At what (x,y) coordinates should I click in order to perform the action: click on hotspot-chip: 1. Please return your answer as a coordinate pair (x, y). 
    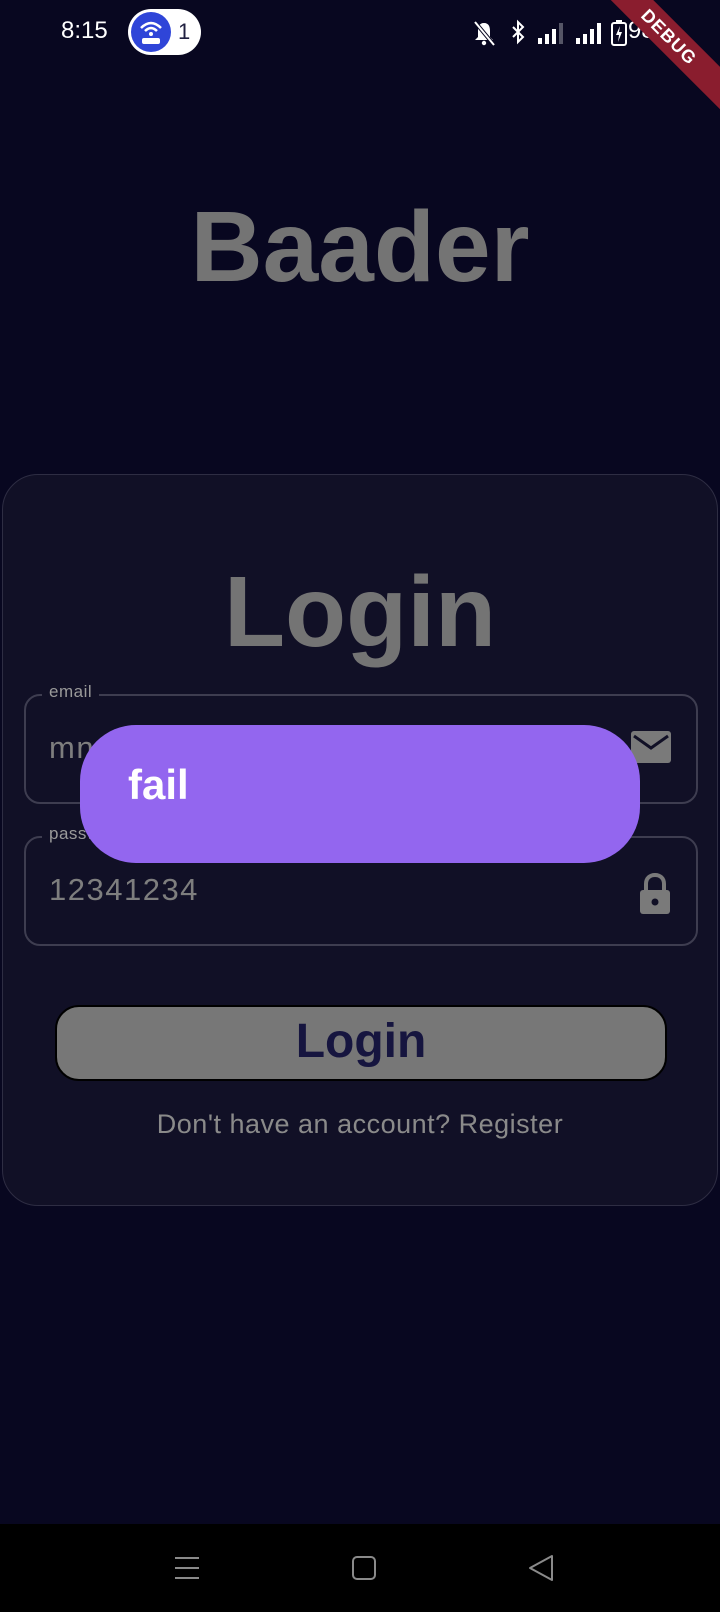
    Looking at the image, I should click on (164, 32).